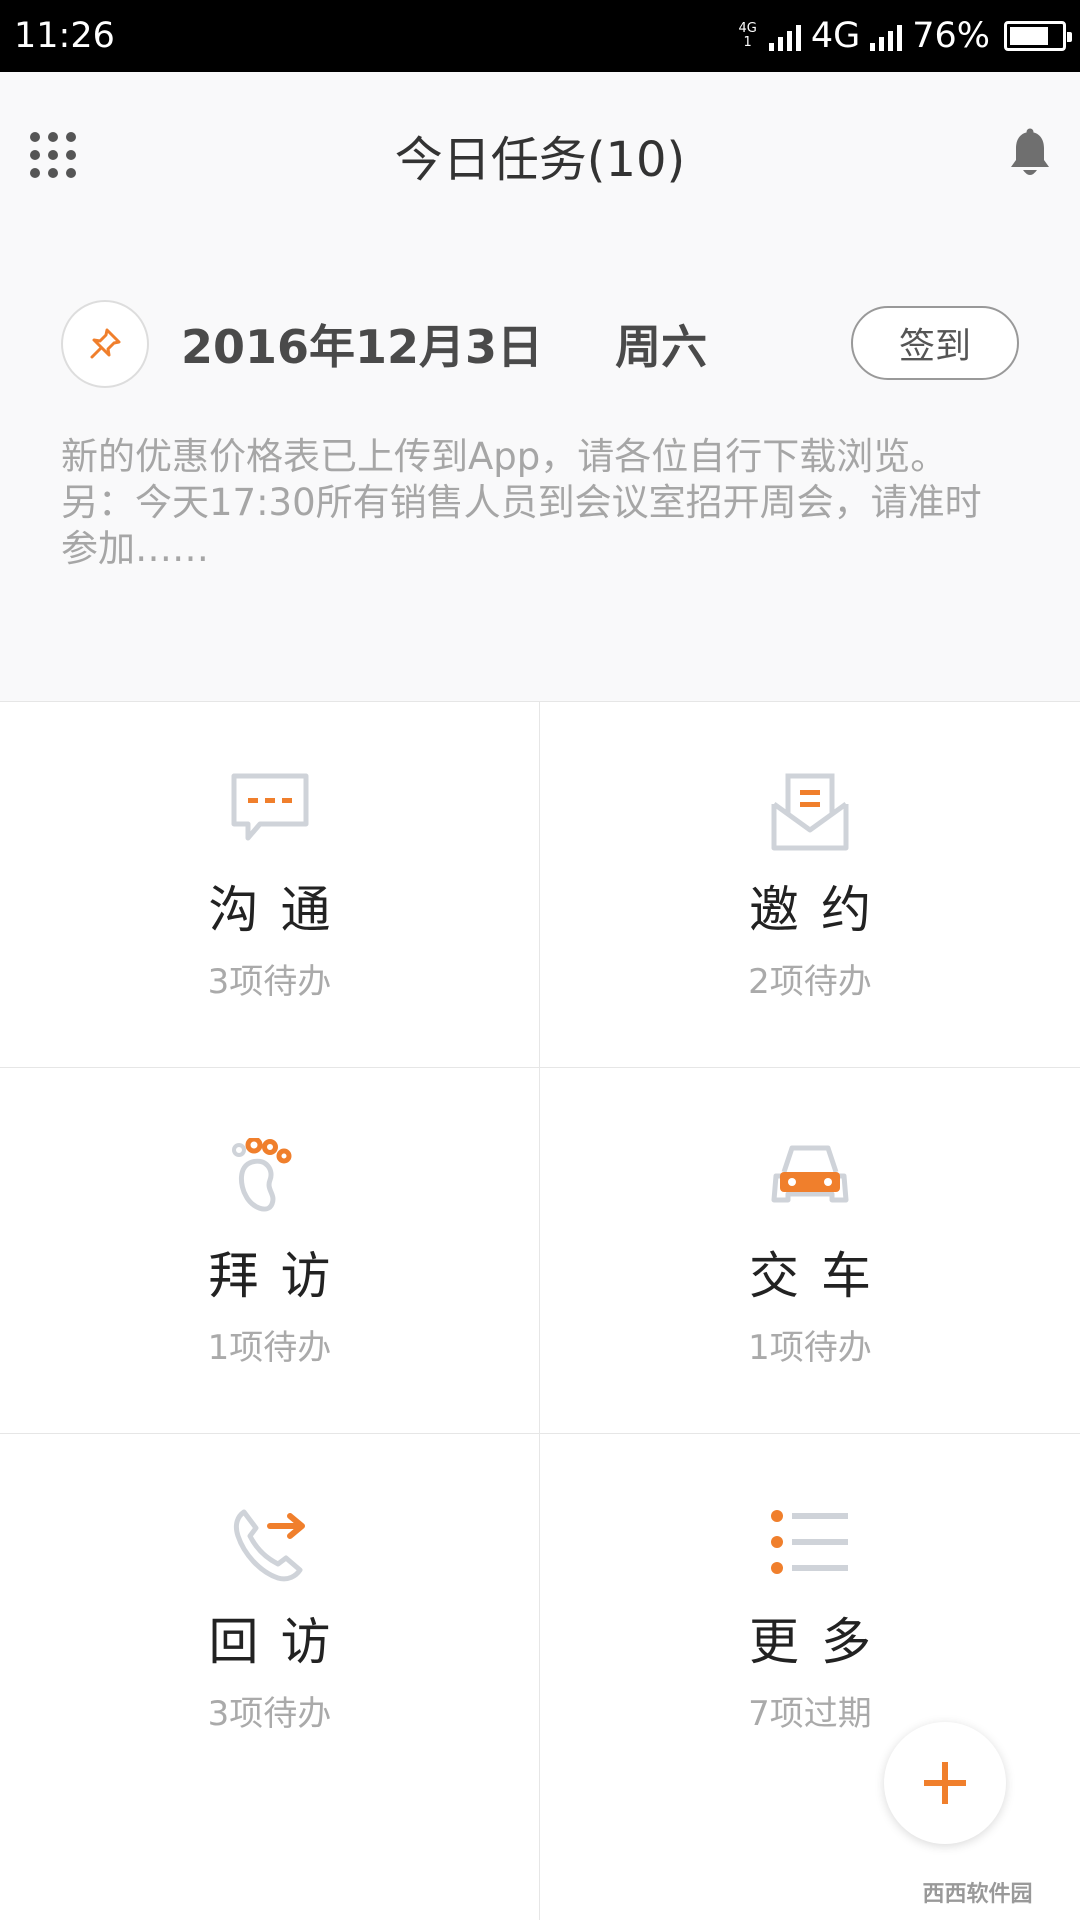 The height and width of the screenshot is (1920, 1080). What do you see at coordinates (810, 1714) in the screenshot?
I see `tile-subtitle: 7项过期` at bounding box center [810, 1714].